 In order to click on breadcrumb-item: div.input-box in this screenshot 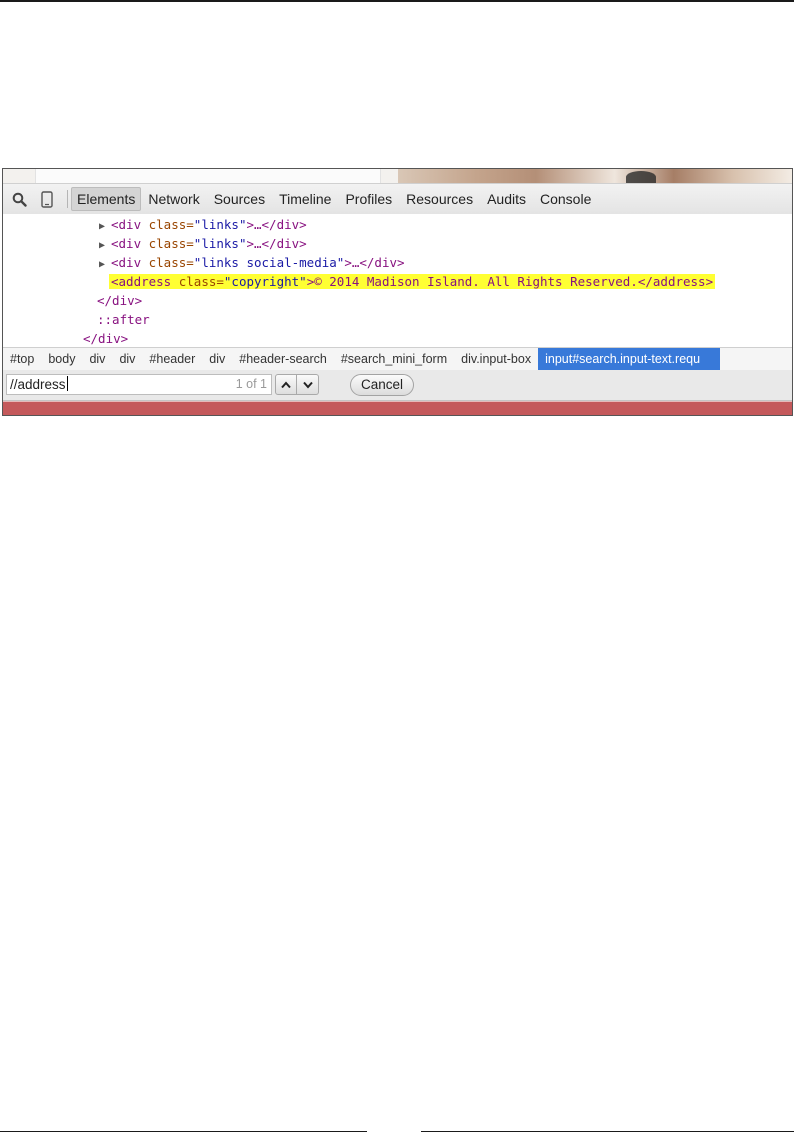, I will do `click(496, 359)`.